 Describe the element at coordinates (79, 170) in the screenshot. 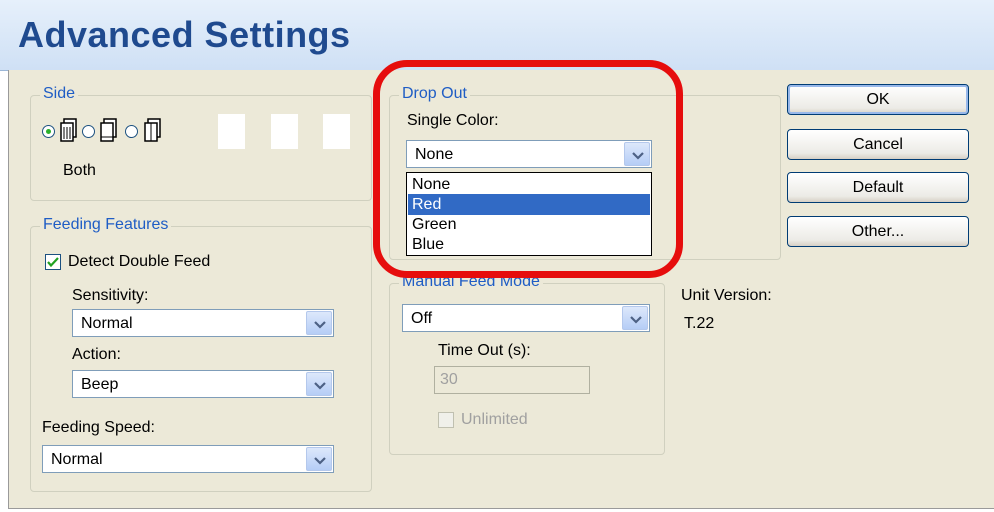

I see `side-selected-caption: Both` at that location.